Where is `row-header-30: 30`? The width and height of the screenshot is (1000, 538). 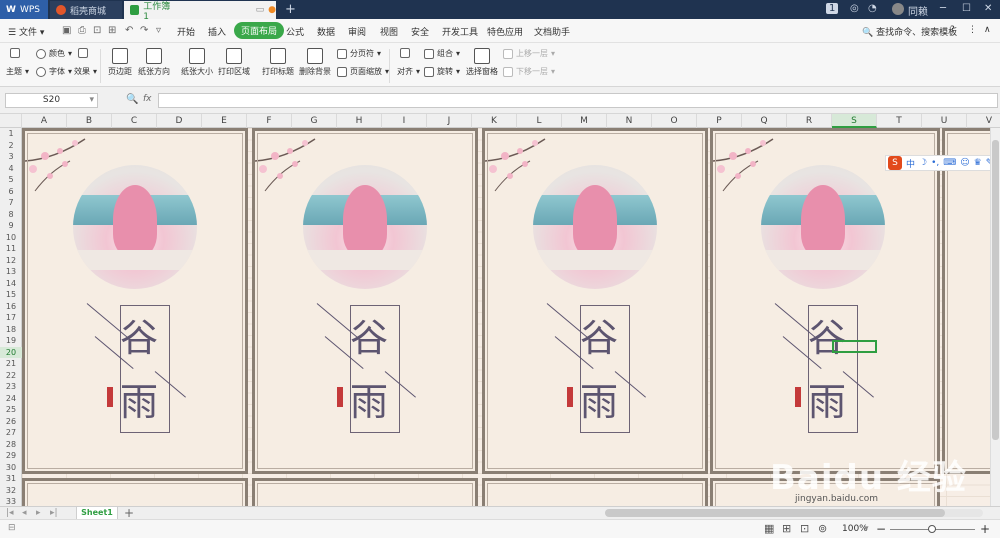 row-header-30: 30 is located at coordinates (11, 468).